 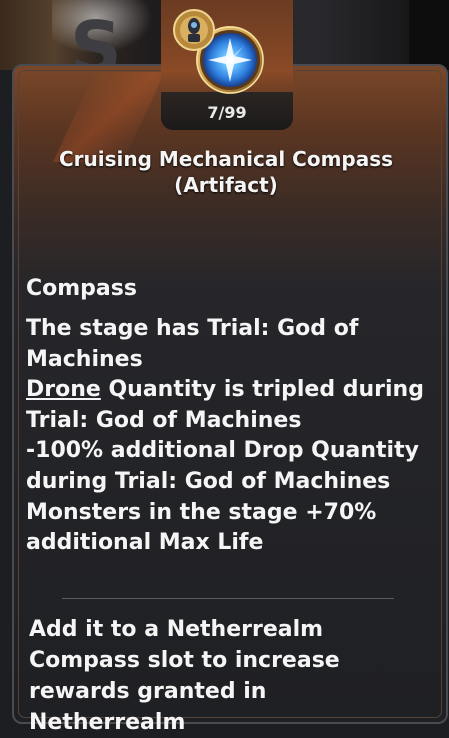 I want to click on stack-count: 7/99, so click(x=227, y=112).